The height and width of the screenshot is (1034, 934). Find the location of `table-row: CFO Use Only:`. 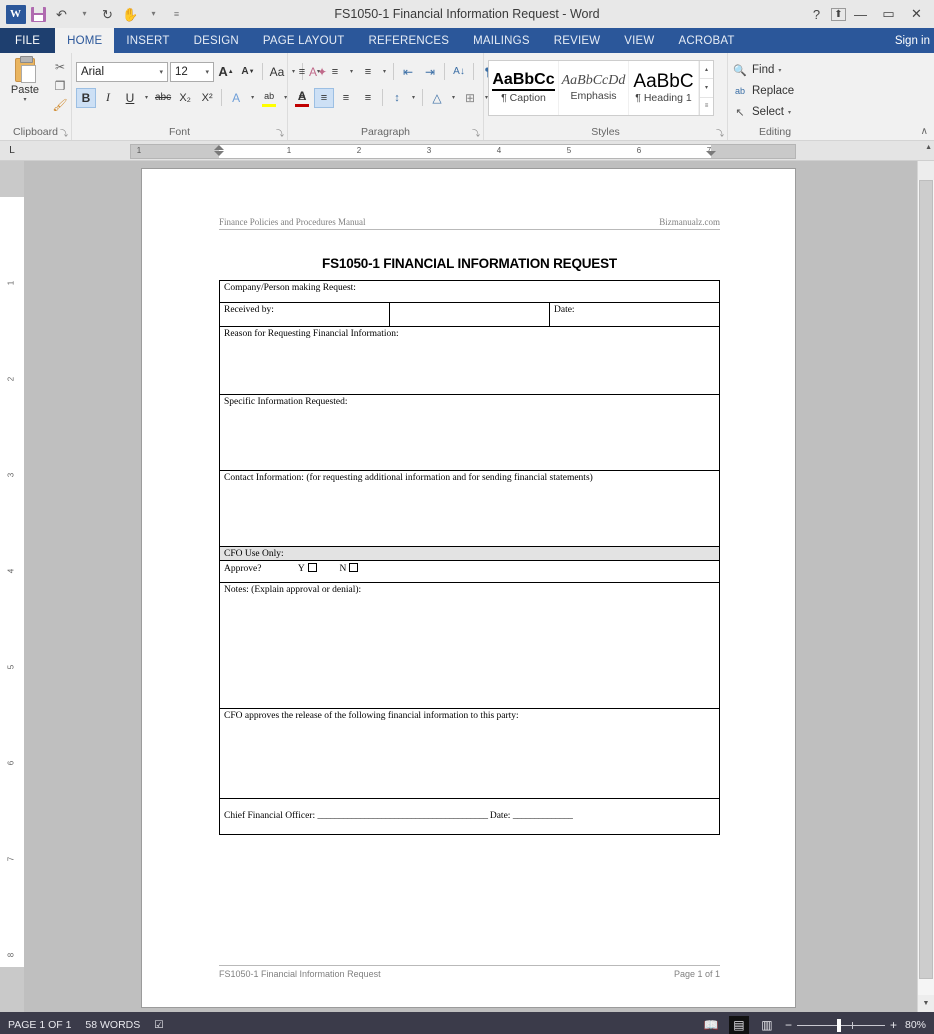

table-row: CFO Use Only: is located at coordinates (469, 553).